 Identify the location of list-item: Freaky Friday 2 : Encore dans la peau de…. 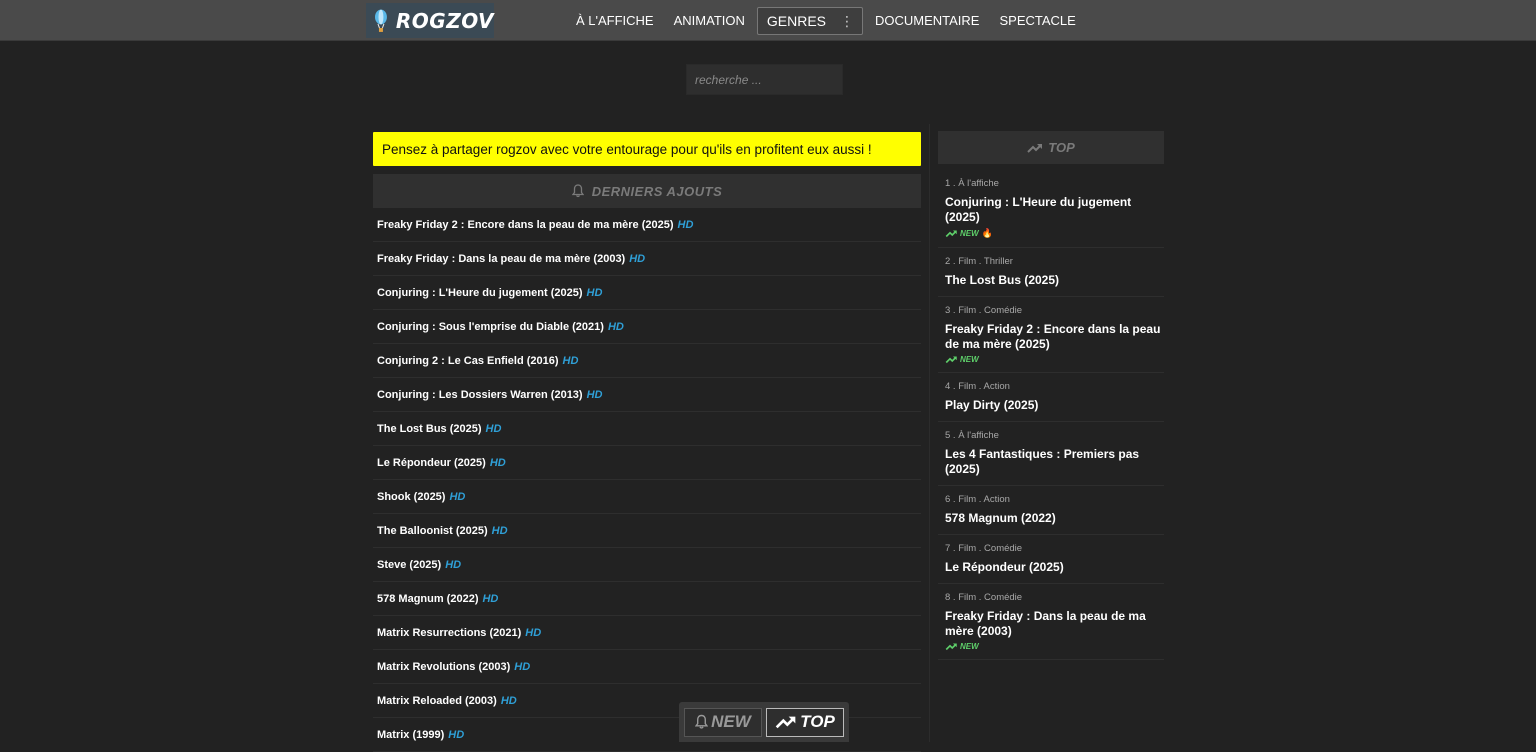
(647, 225).